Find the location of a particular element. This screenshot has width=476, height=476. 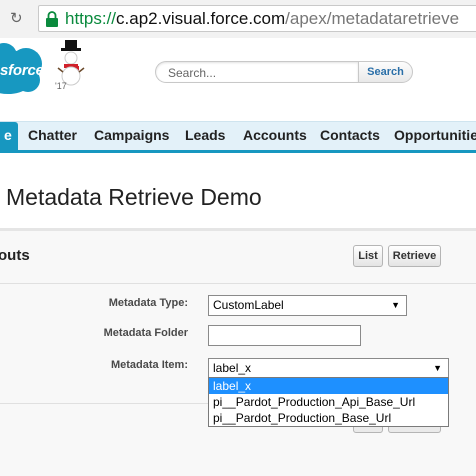

tab-opportunities: Opportunities is located at coordinates (435, 136).